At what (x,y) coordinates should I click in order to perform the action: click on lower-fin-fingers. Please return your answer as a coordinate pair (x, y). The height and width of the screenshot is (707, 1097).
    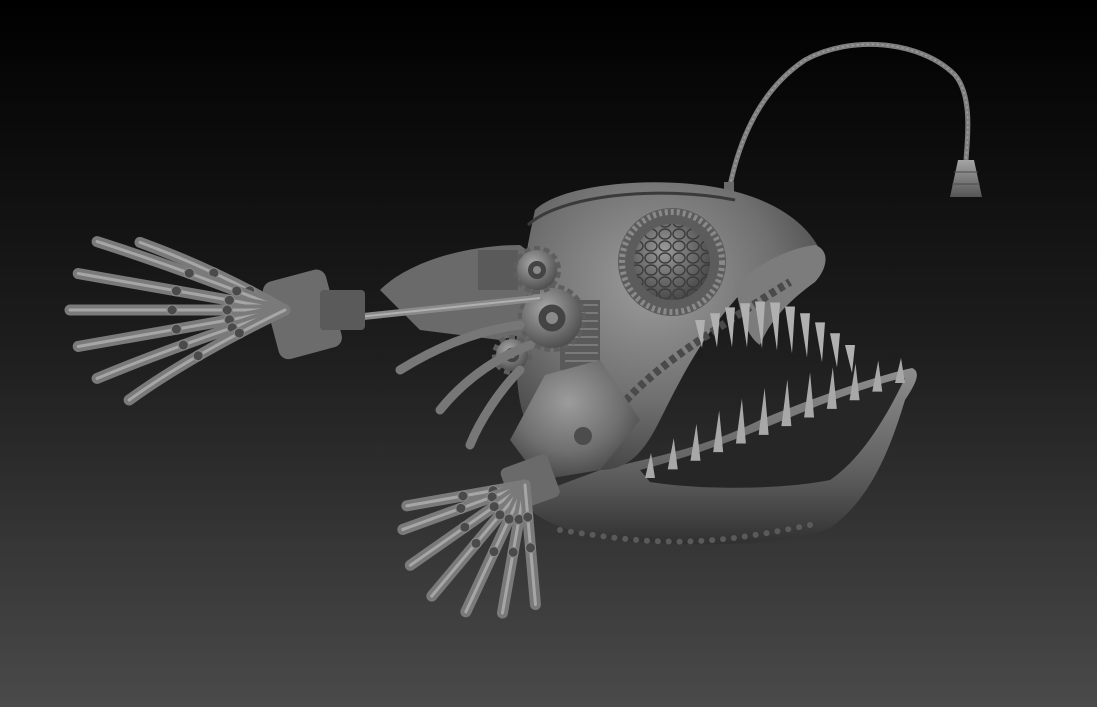
    Looking at the image, I should click on (469, 549).